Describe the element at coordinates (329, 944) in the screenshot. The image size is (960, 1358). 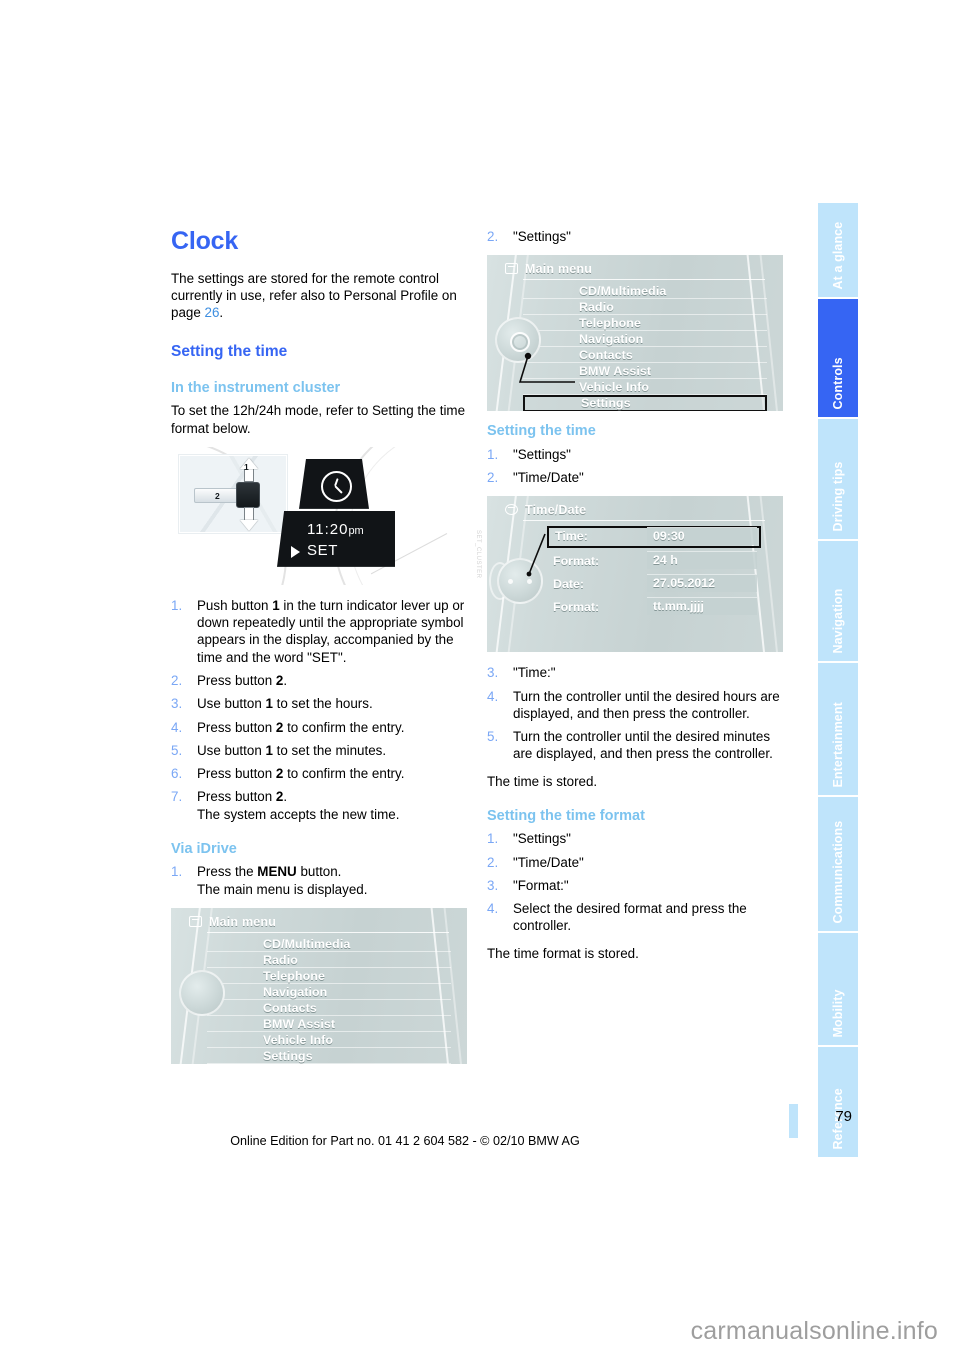
I see `menu-item-cd-multimedia: CD/Multimedia` at that location.